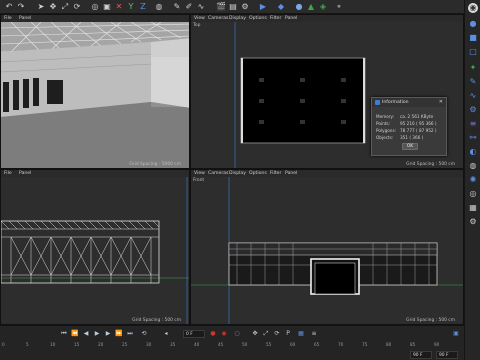 The width and height of the screenshot is (480, 360). Describe the element at coordinates (221, 344) in the screenshot. I see `ruler-tick: 45` at that location.